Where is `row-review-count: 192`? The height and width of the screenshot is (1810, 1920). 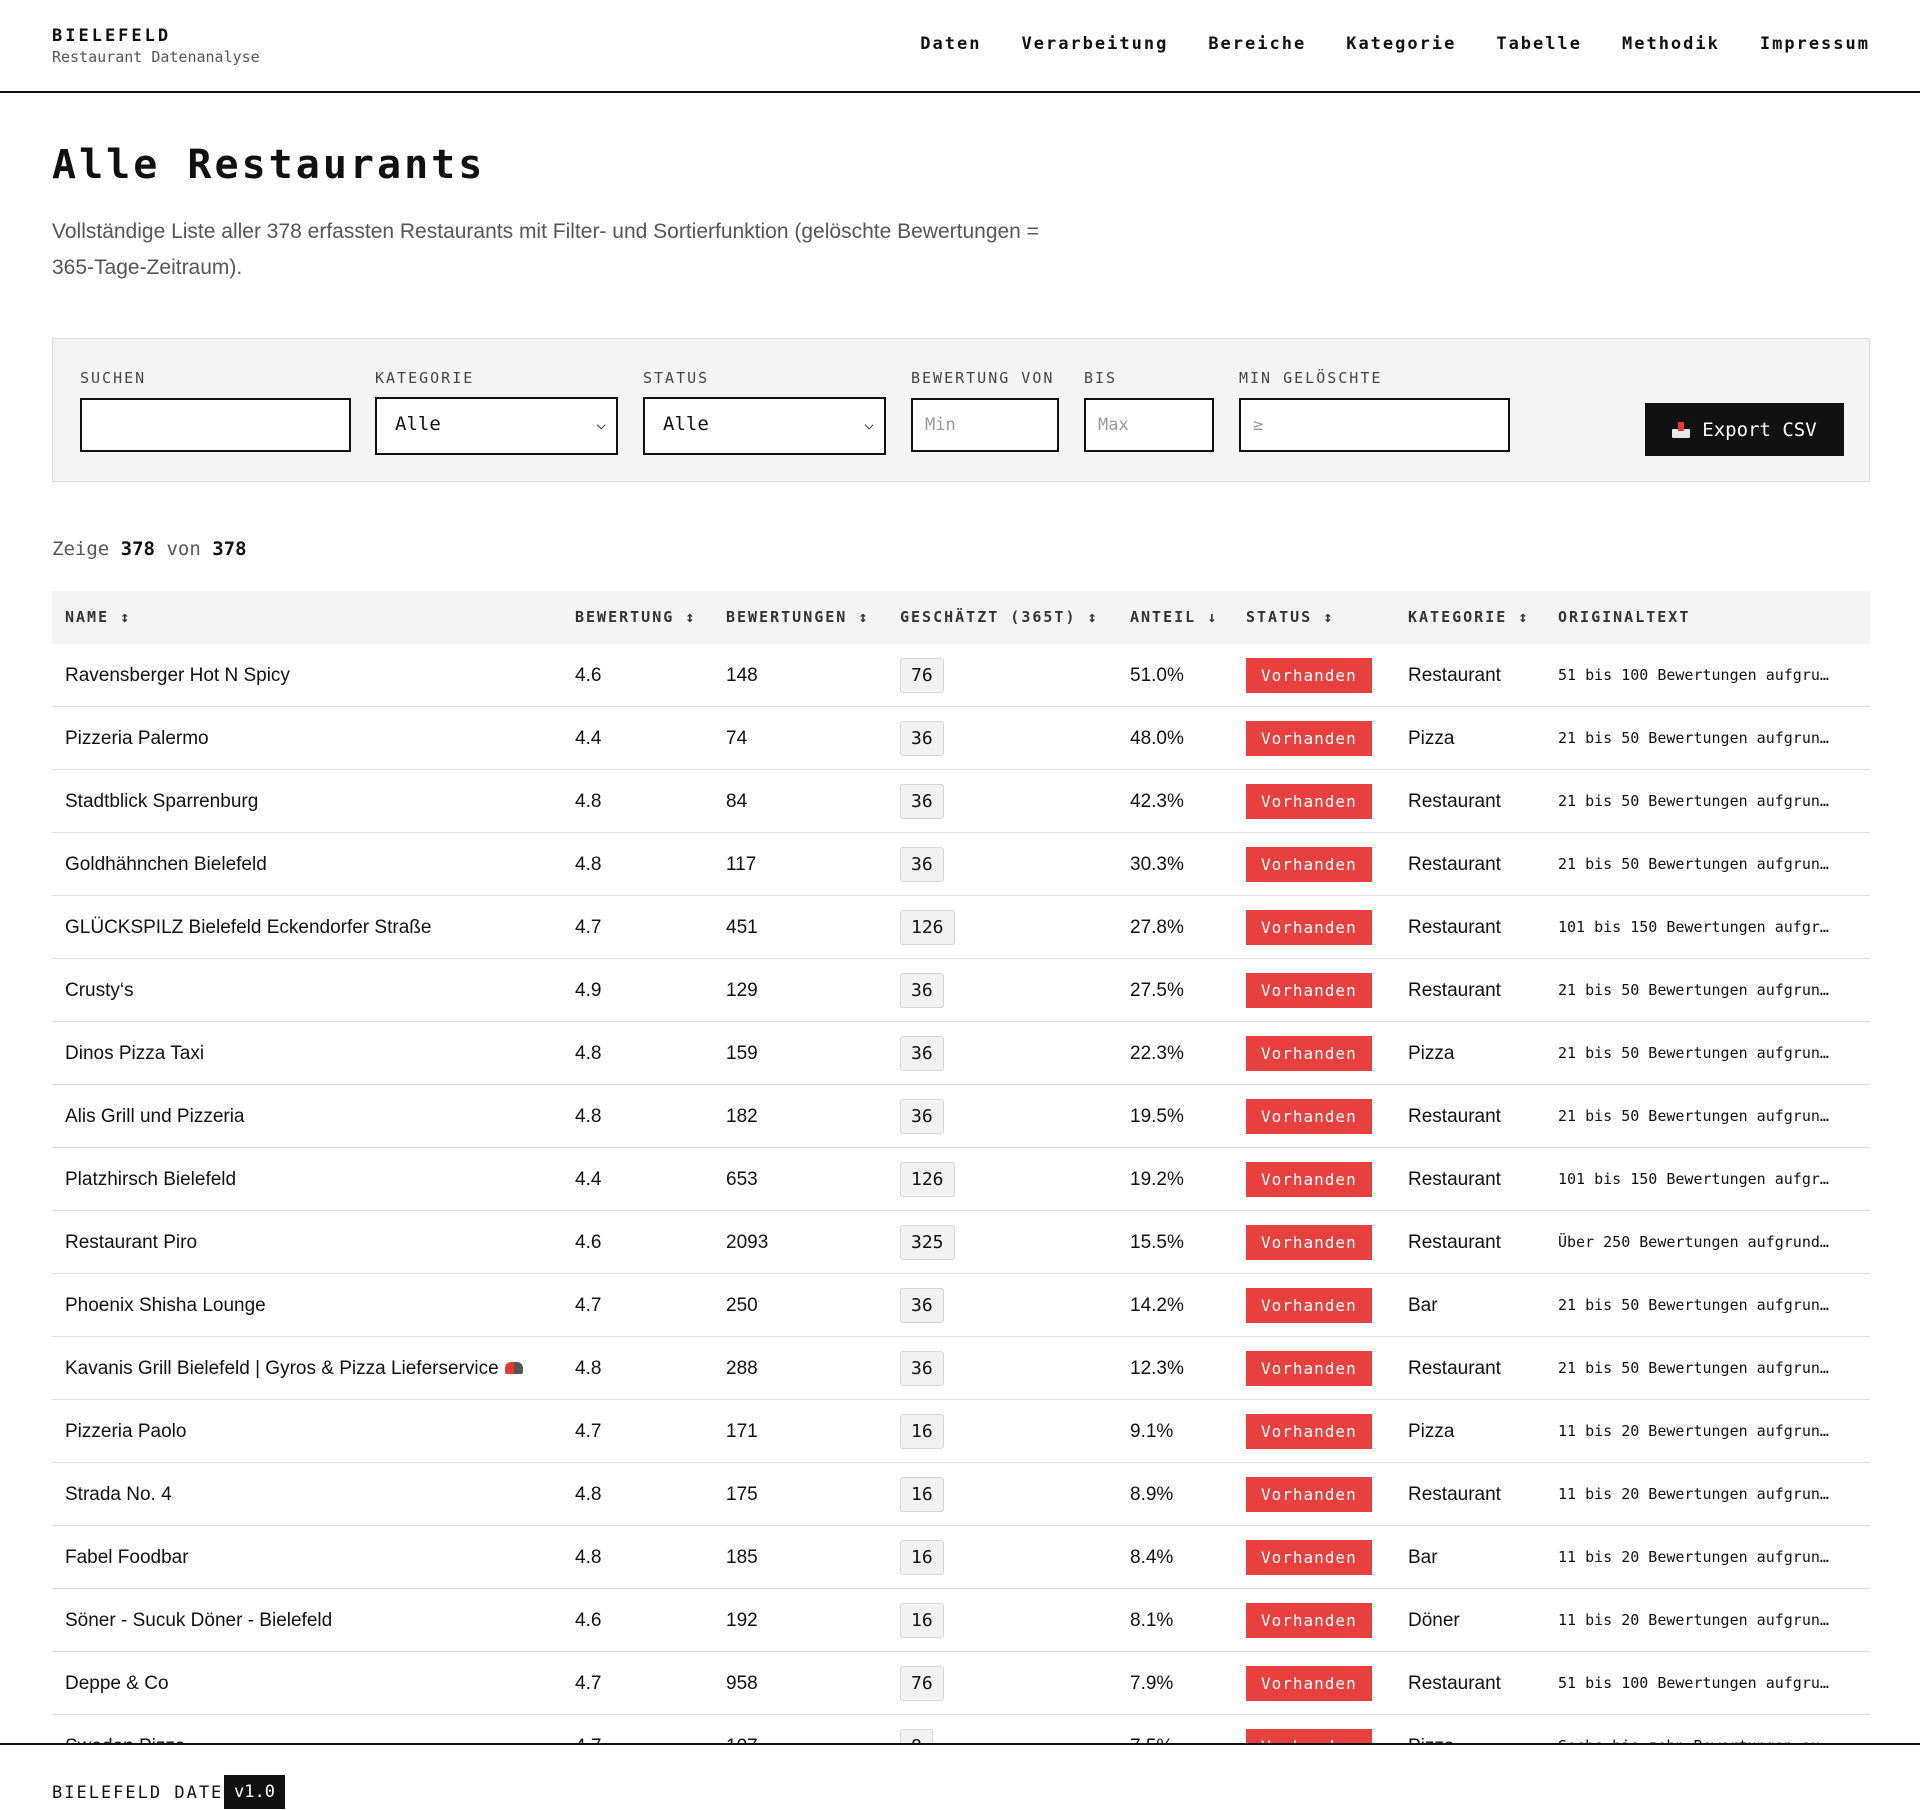
row-review-count: 192 is located at coordinates (742, 1620).